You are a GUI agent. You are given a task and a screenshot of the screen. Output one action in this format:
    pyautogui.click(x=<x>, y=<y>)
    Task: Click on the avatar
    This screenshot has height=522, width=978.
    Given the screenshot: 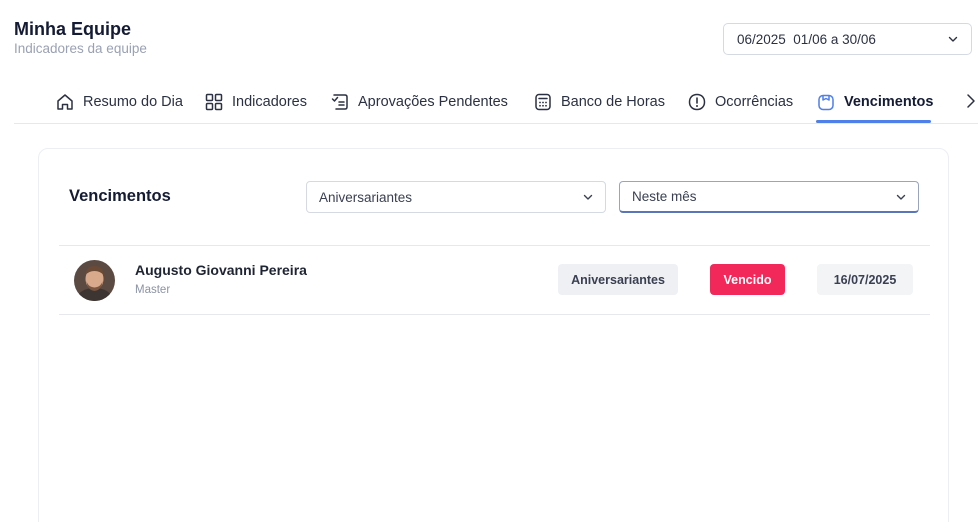 What is the action you would take?
    pyautogui.click(x=94, y=280)
    